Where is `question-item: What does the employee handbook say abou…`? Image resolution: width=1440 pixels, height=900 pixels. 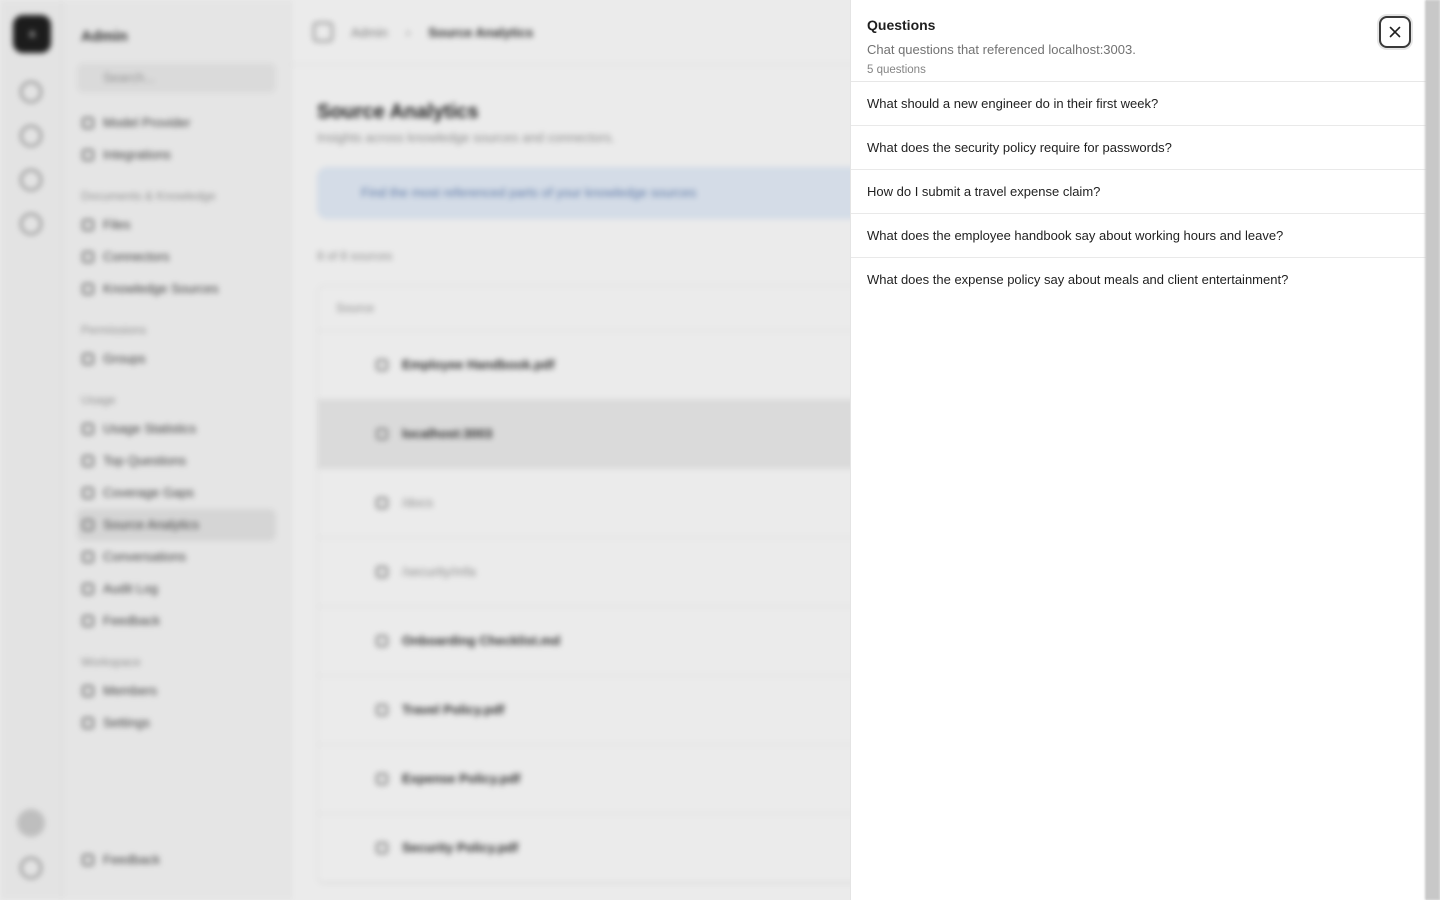
question-item: What does the employee handbook say abou… is located at coordinates (1138, 236).